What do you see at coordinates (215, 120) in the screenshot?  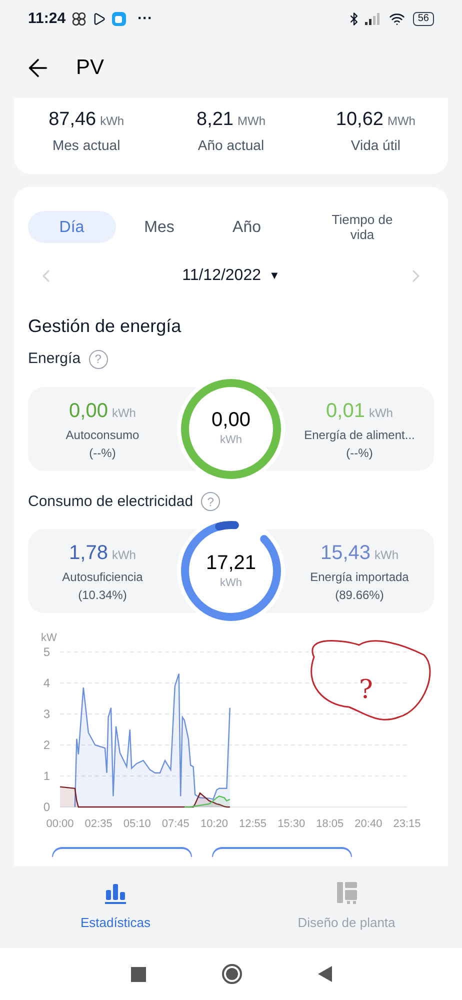 I see `total-value: 8,21` at bounding box center [215, 120].